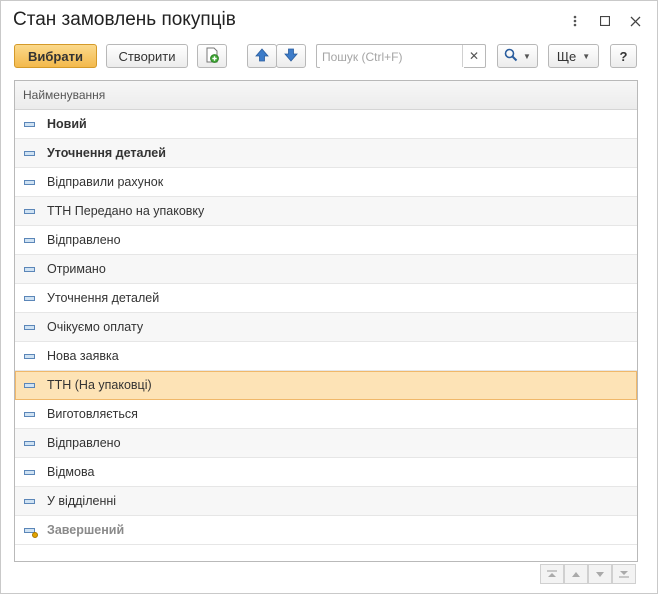 Image resolution: width=658 pixels, height=594 pixels. I want to click on list-item: У відділенні, so click(326, 501).